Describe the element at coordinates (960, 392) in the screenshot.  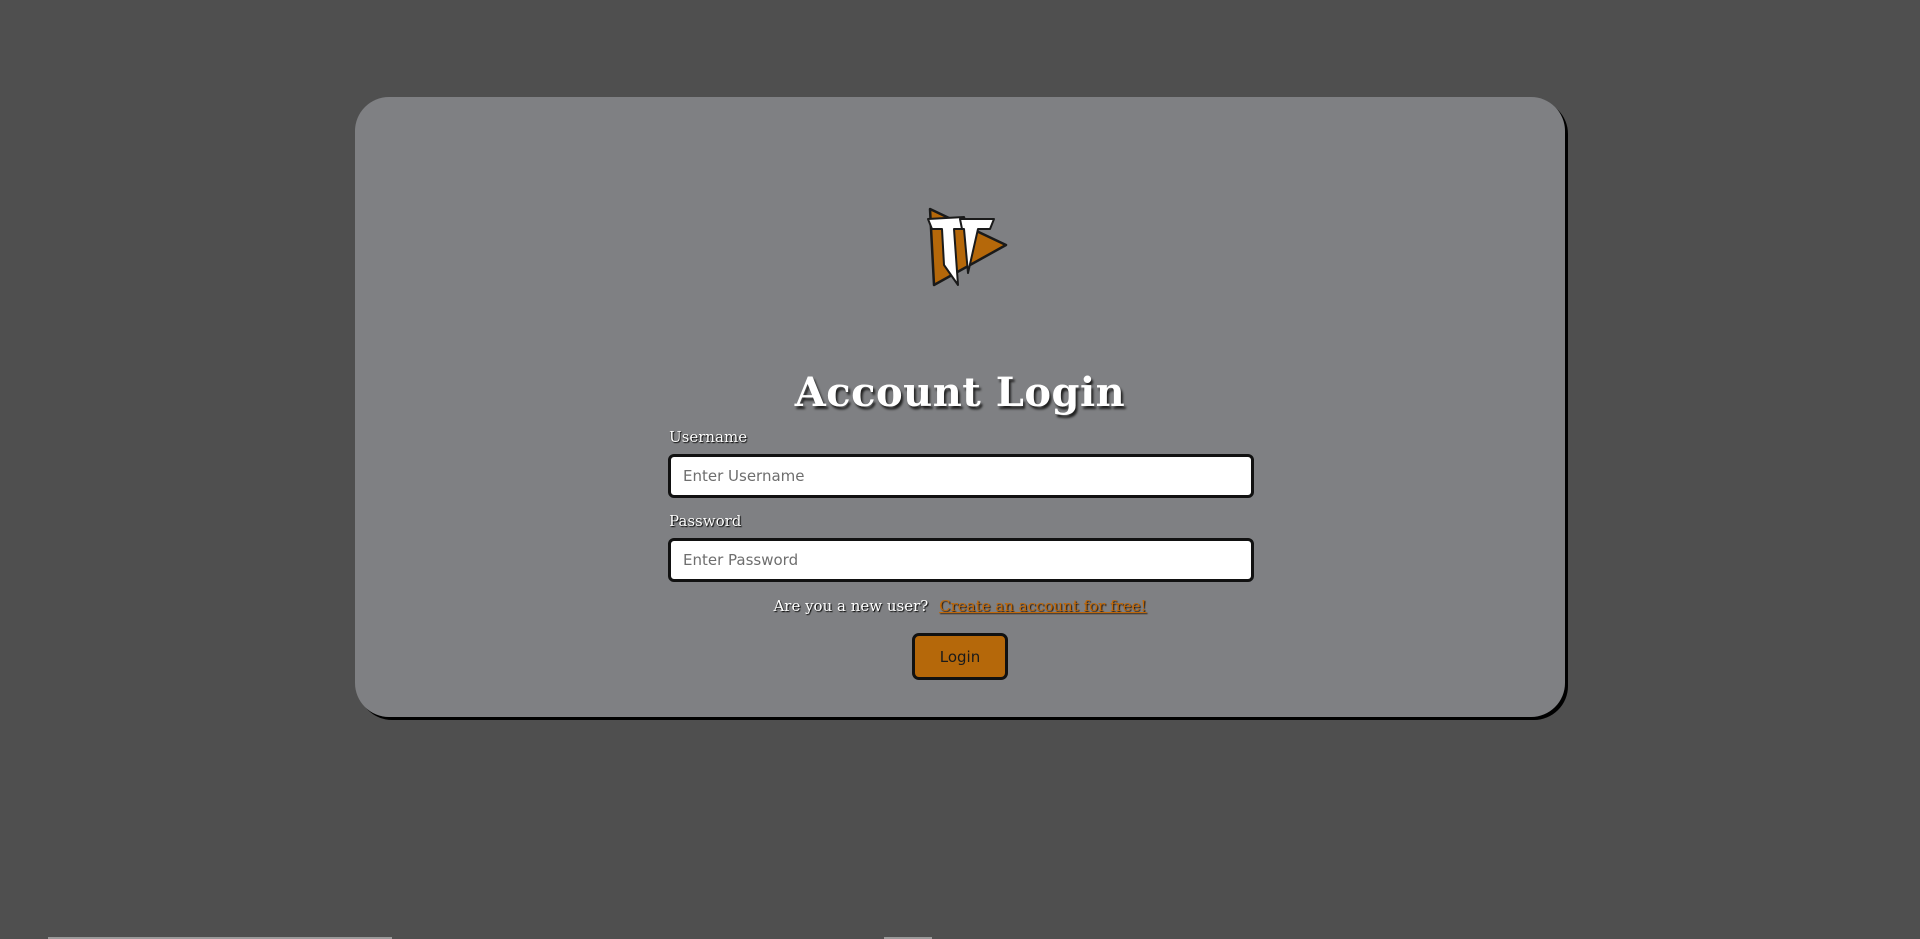
I see `page-title: Account Login` at that location.